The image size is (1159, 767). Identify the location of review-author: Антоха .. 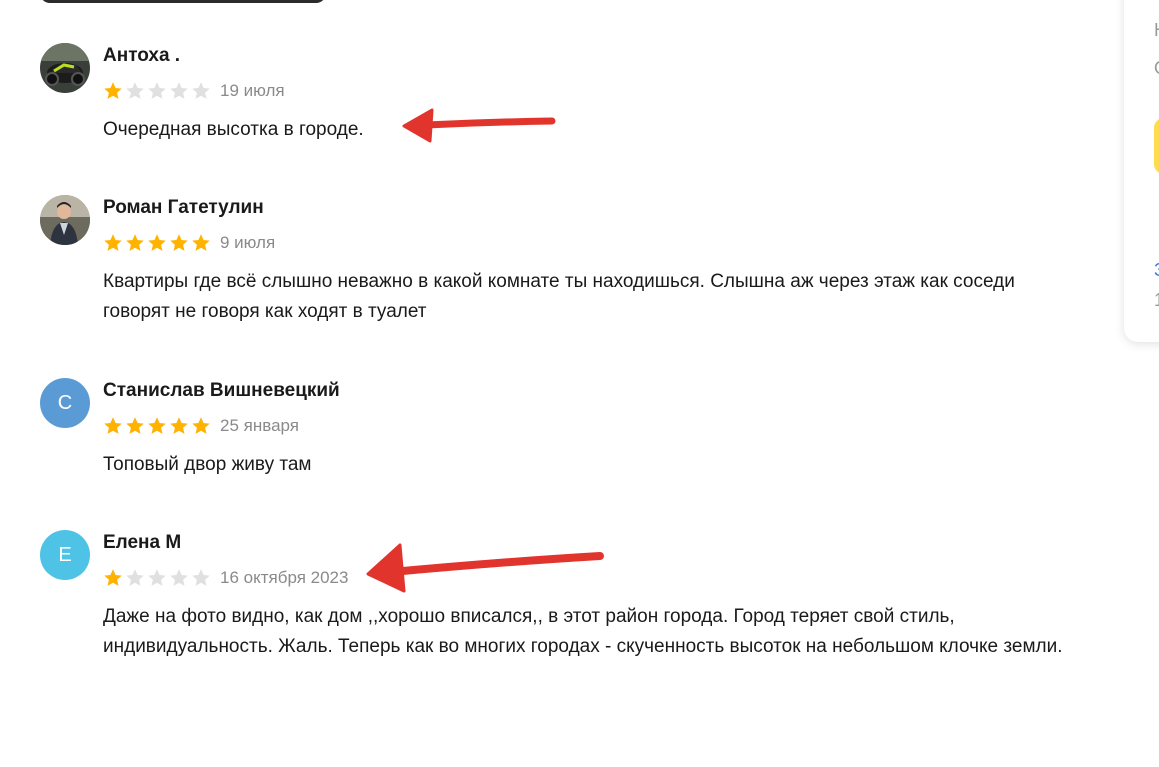
(141, 56).